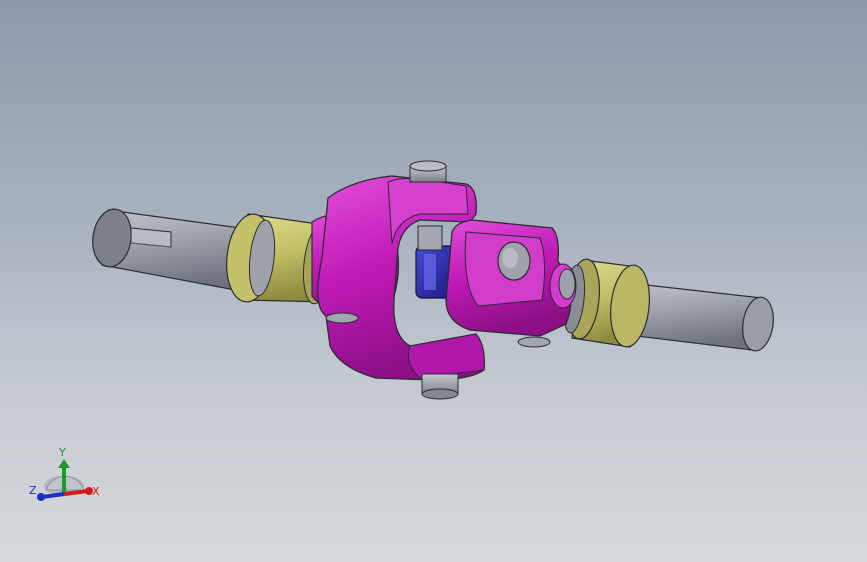 The width and height of the screenshot is (867, 562). I want to click on z-axis-arrow, so click(51, 496).